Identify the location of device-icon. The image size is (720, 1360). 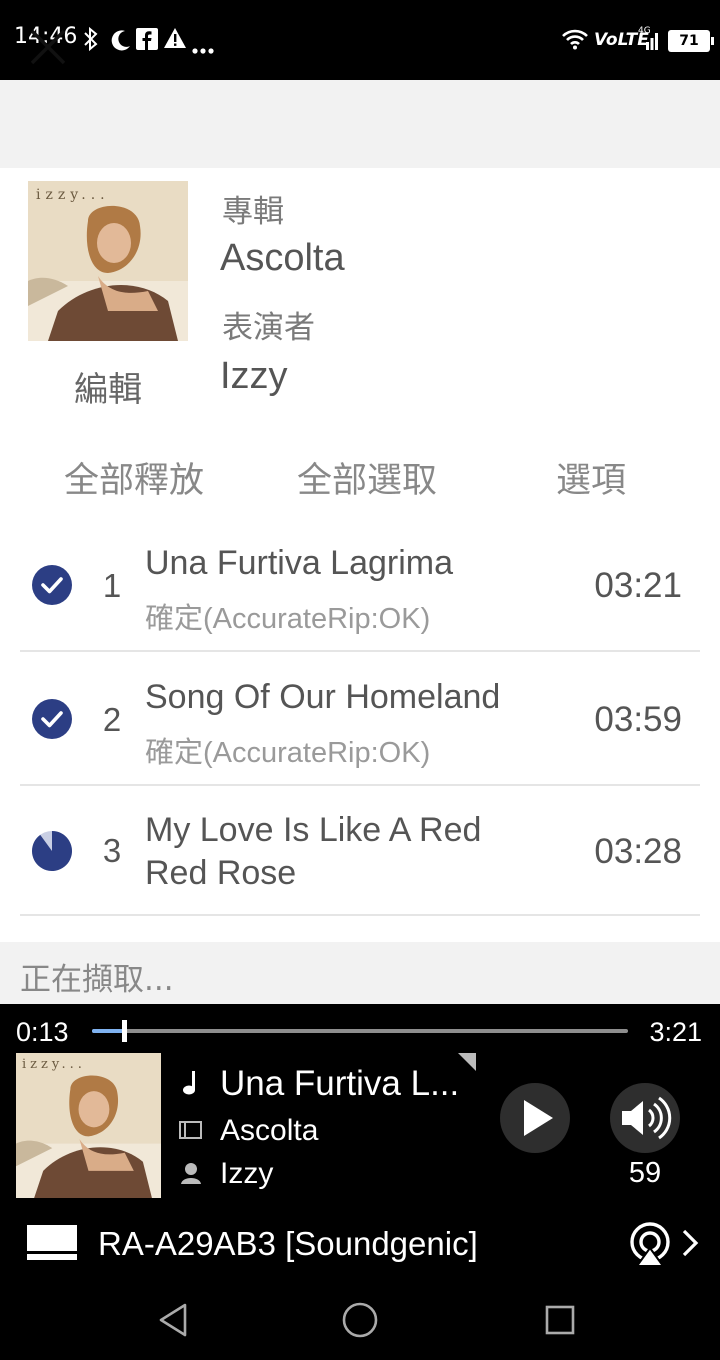
(52, 1246).